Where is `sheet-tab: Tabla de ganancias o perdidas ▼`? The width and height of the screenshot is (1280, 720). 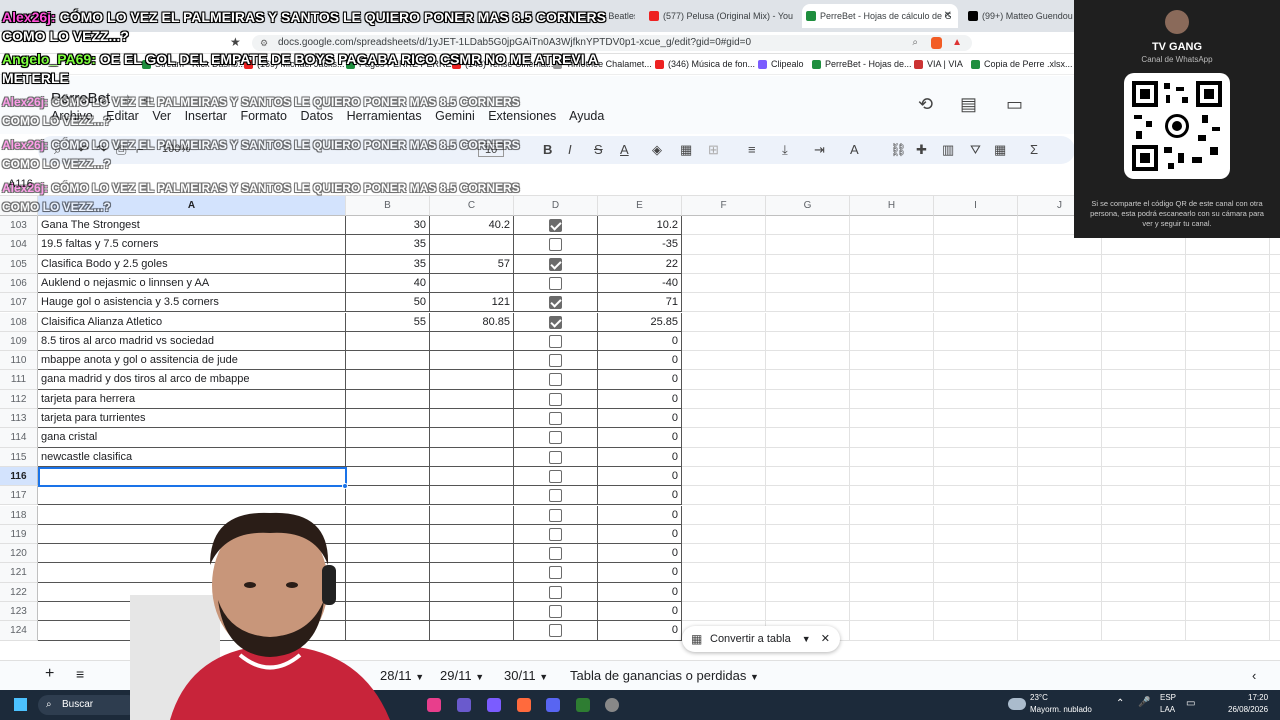 sheet-tab: Tabla de ganancias o perdidas ▼ is located at coordinates (664, 675).